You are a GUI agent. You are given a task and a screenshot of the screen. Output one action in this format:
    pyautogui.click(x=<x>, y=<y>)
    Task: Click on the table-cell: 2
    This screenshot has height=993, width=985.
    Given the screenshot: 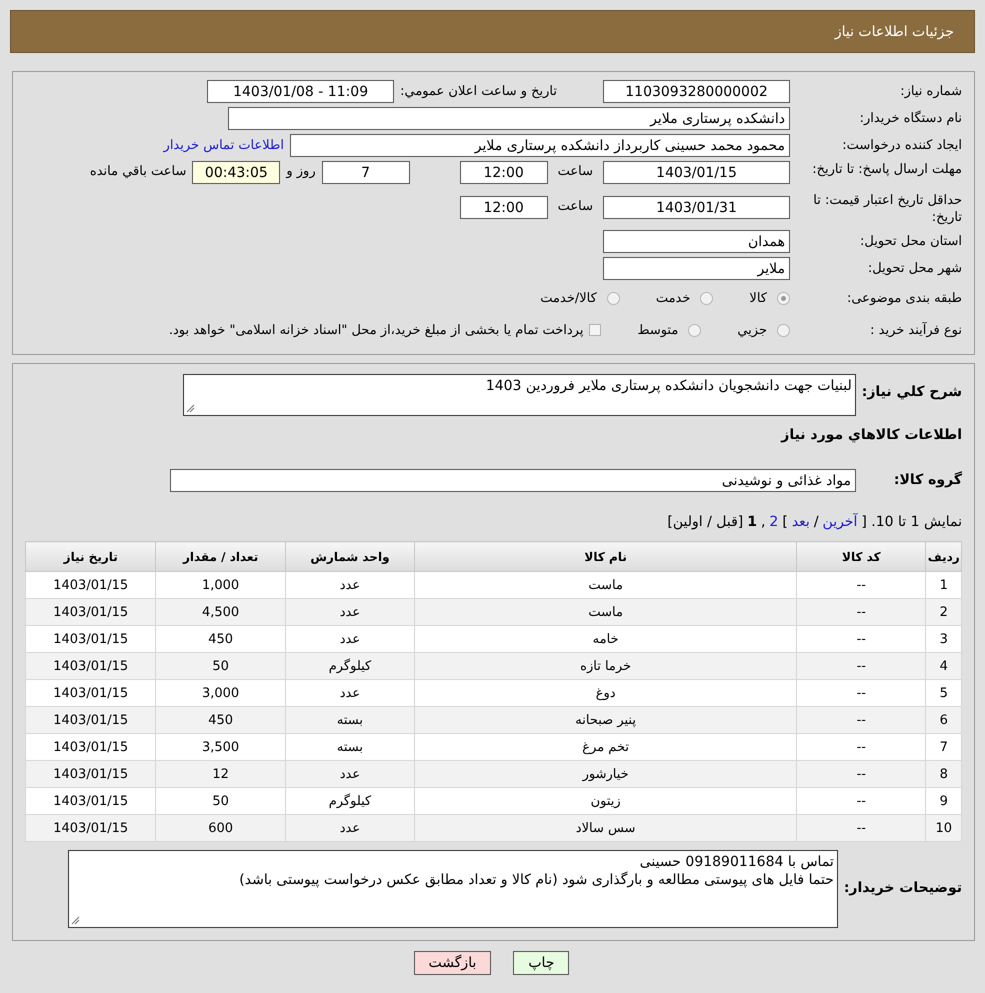 What is the action you would take?
    pyautogui.click(x=944, y=612)
    